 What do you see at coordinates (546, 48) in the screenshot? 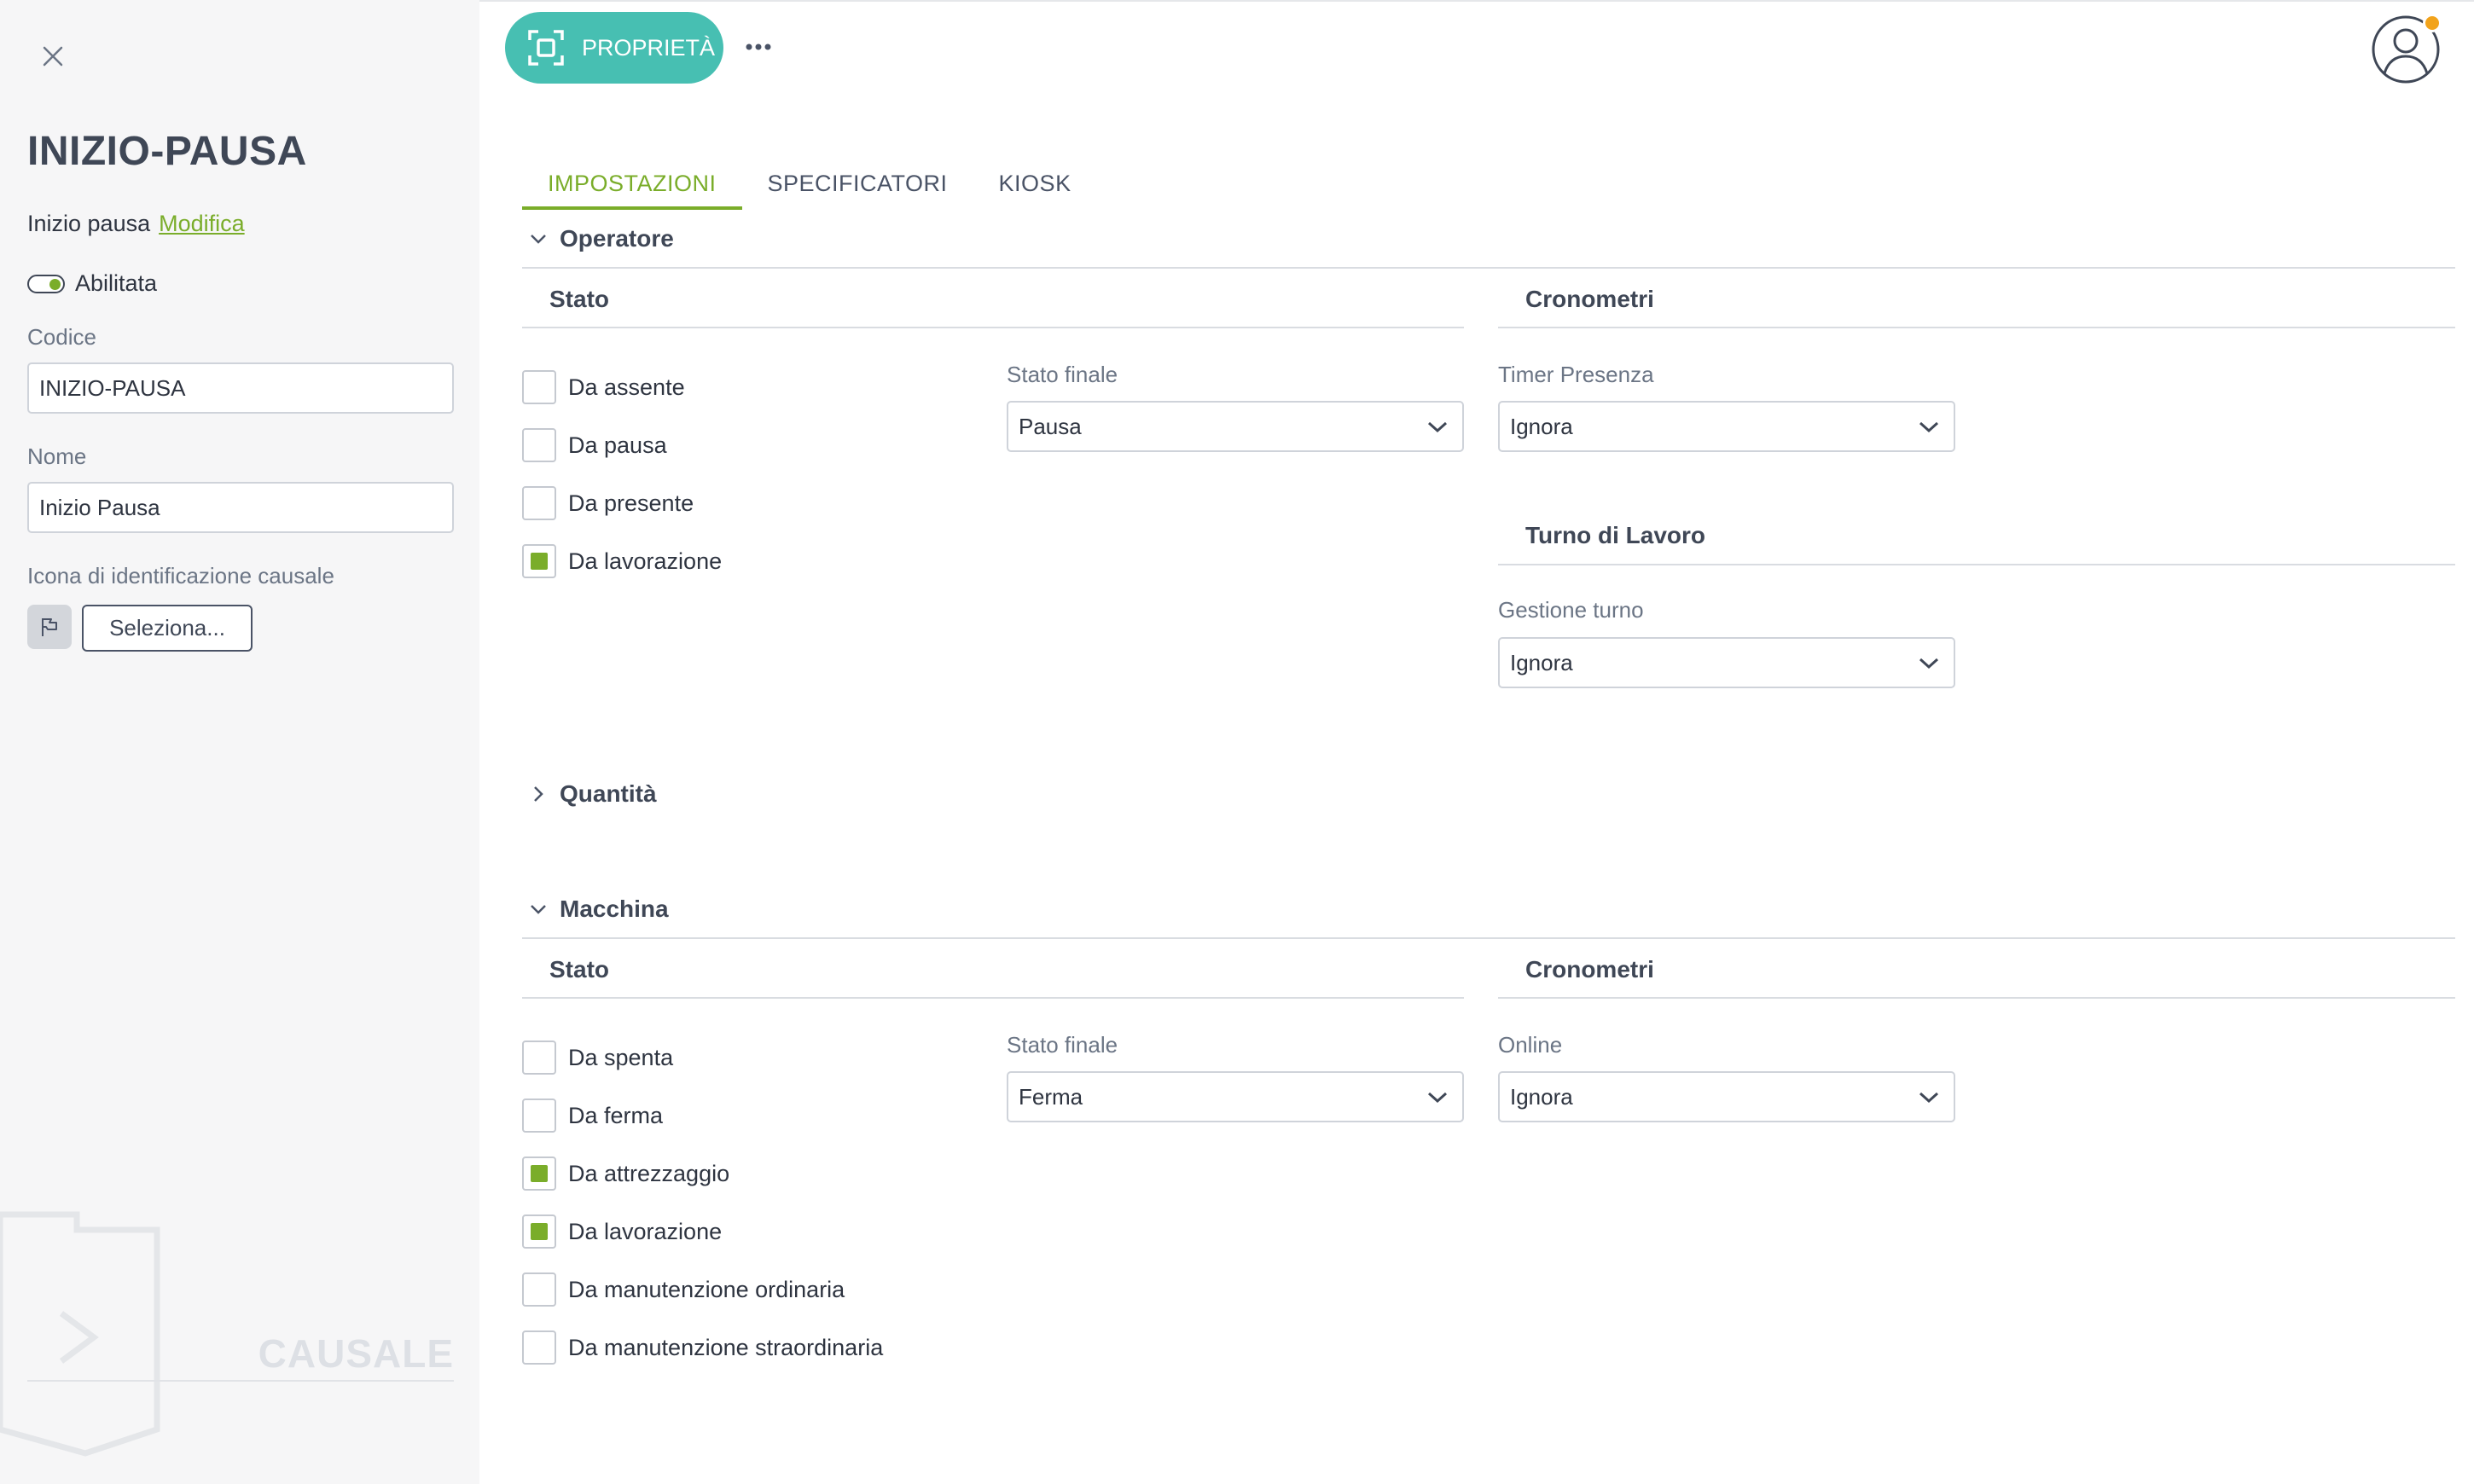
I see `focus-frame-icon` at bounding box center [546, 48].